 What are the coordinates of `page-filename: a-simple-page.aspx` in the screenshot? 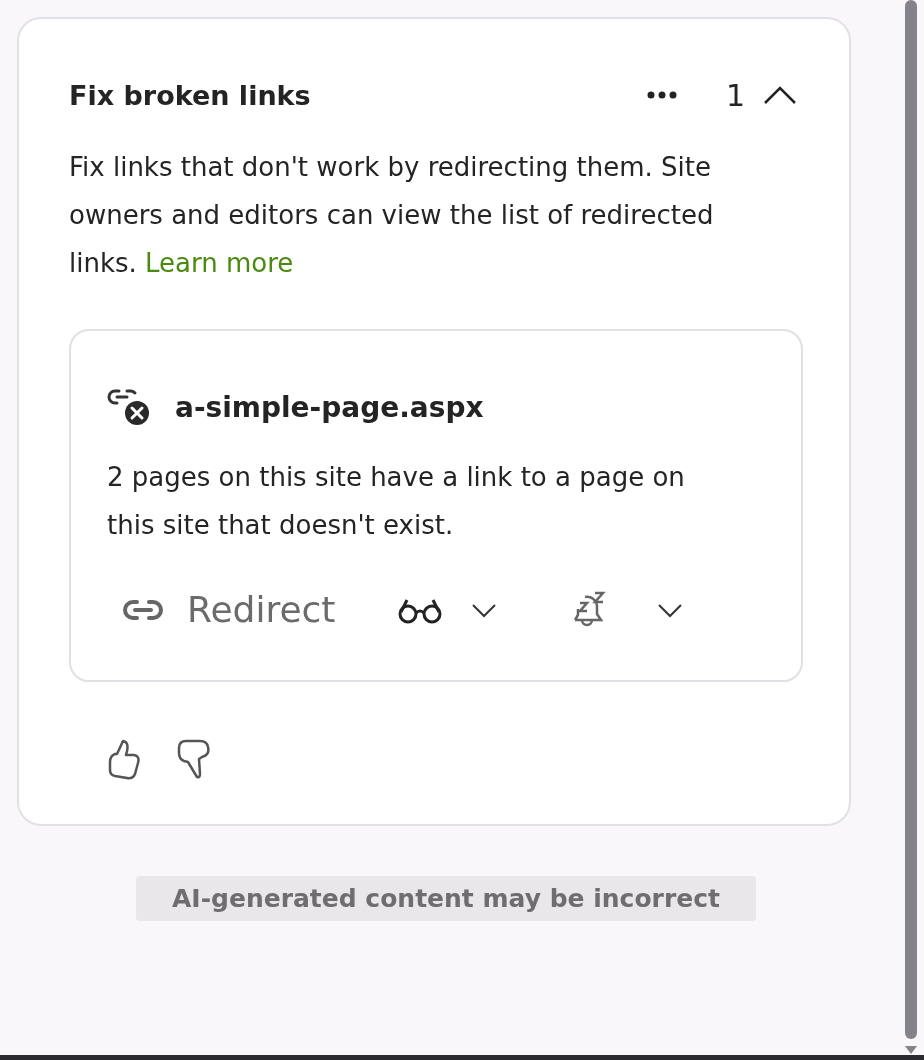 It's located at (329, 407).